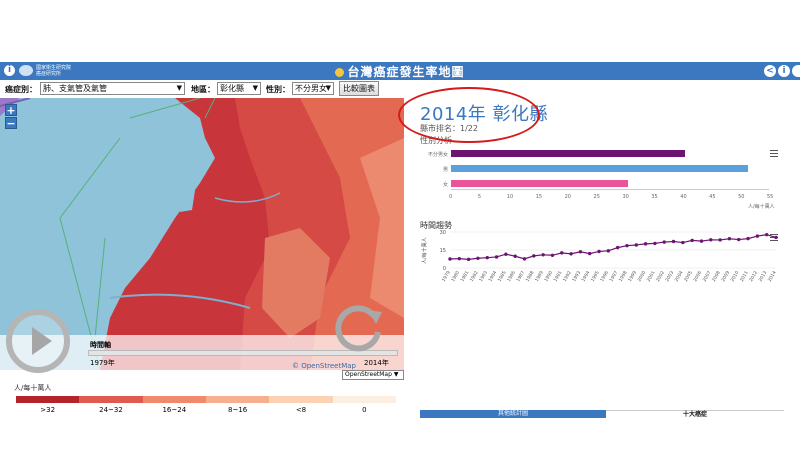 The width and height of the screenshot is (800, 451). I want to click on bar-tick-label: 50, so click(741, 197).